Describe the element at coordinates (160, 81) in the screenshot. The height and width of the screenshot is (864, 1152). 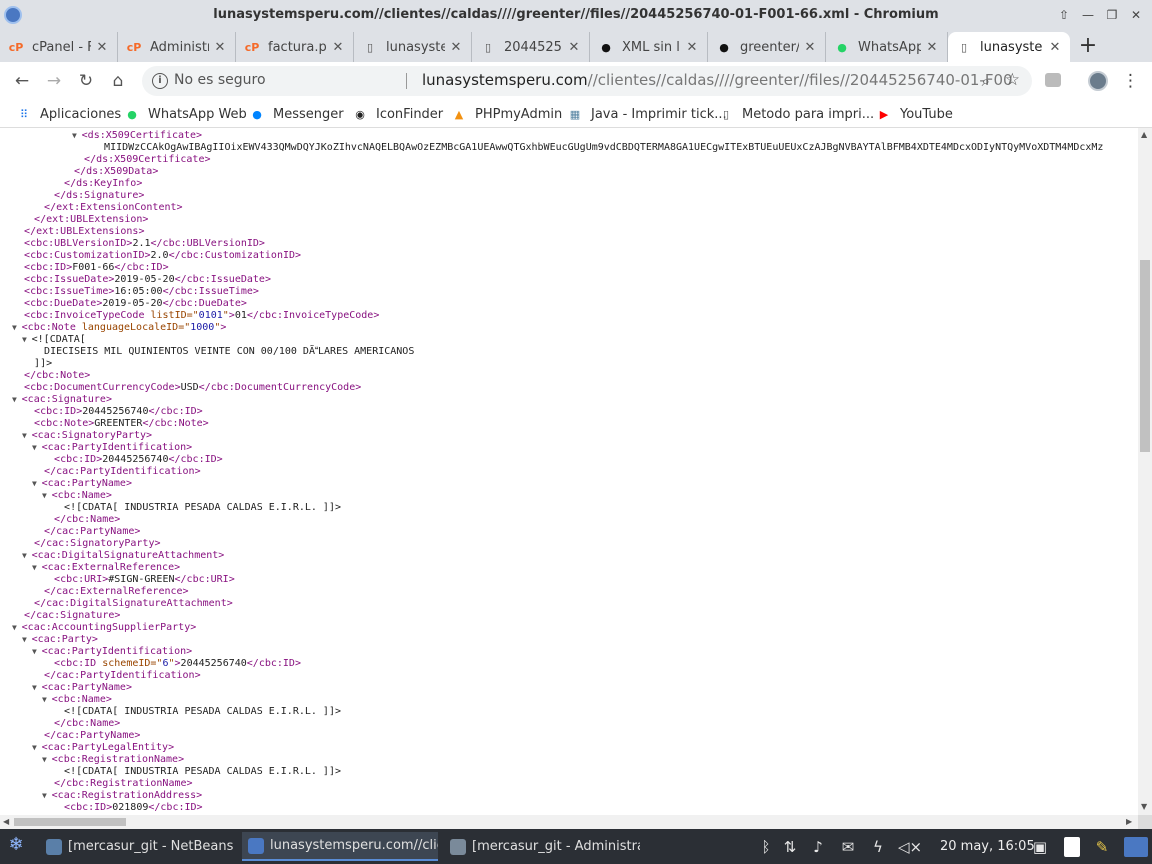
I see `info-icon: i` at that location.